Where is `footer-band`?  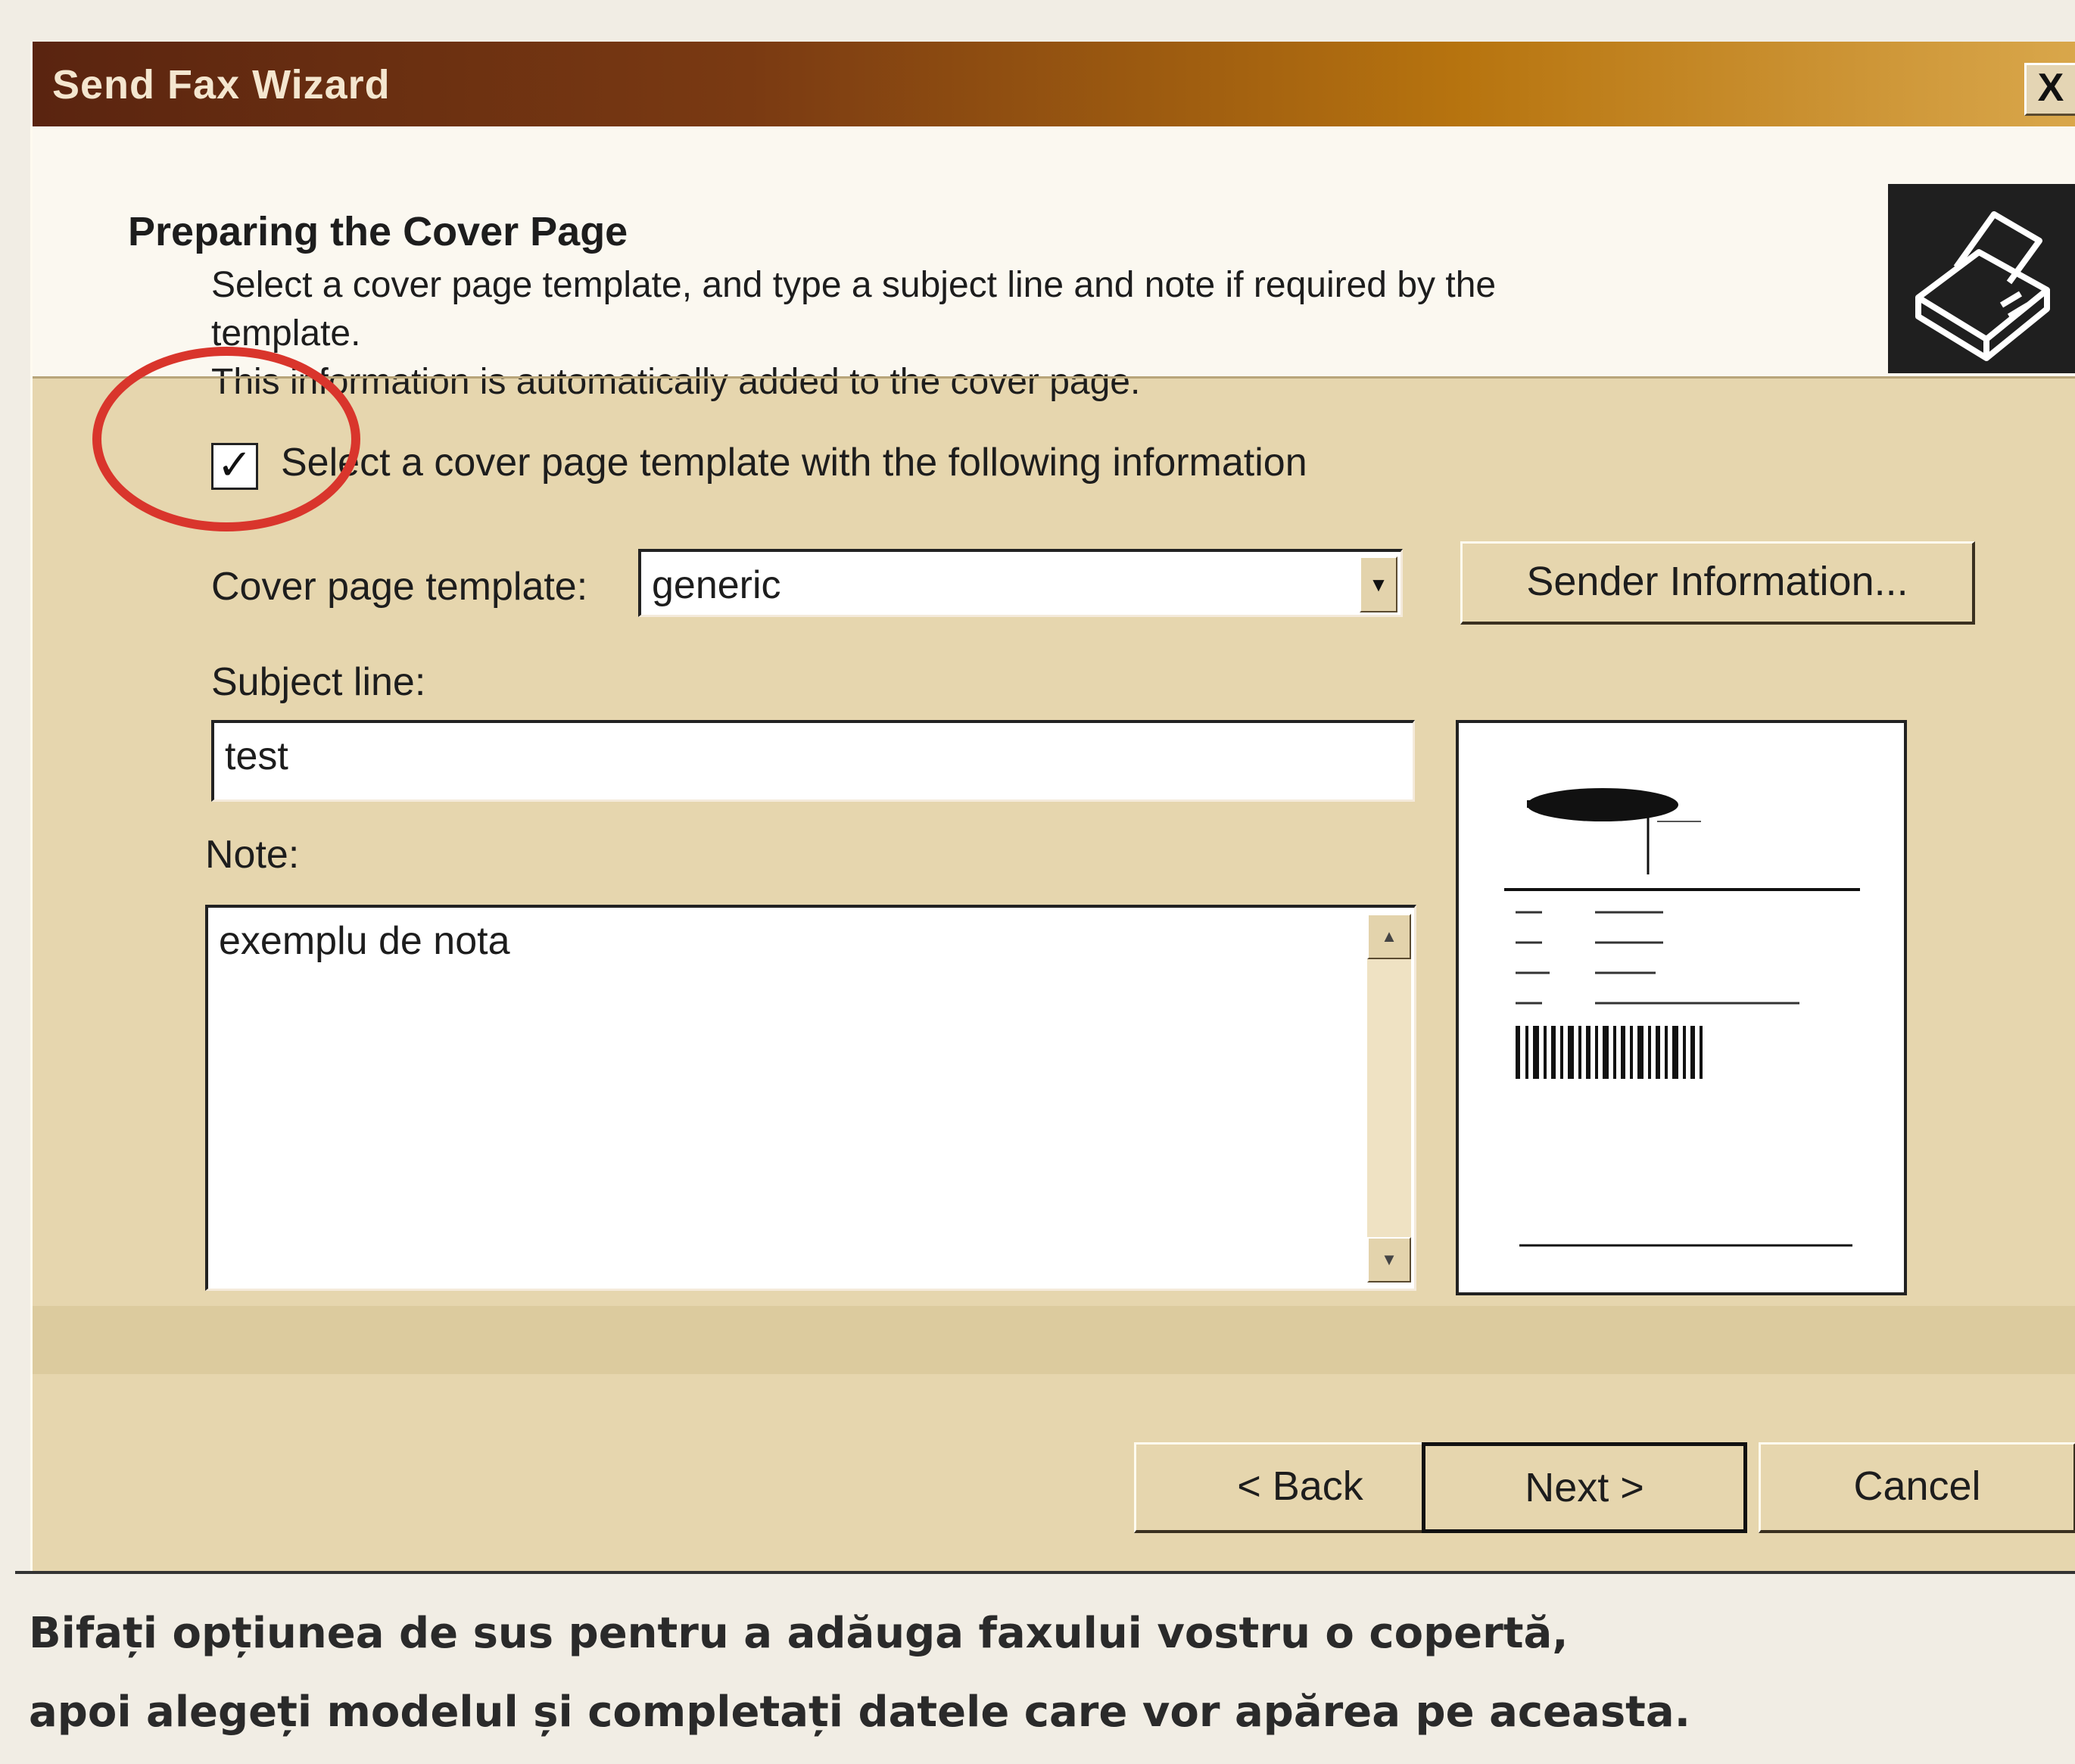 footer-band is located at coordinates (1054, 1340).